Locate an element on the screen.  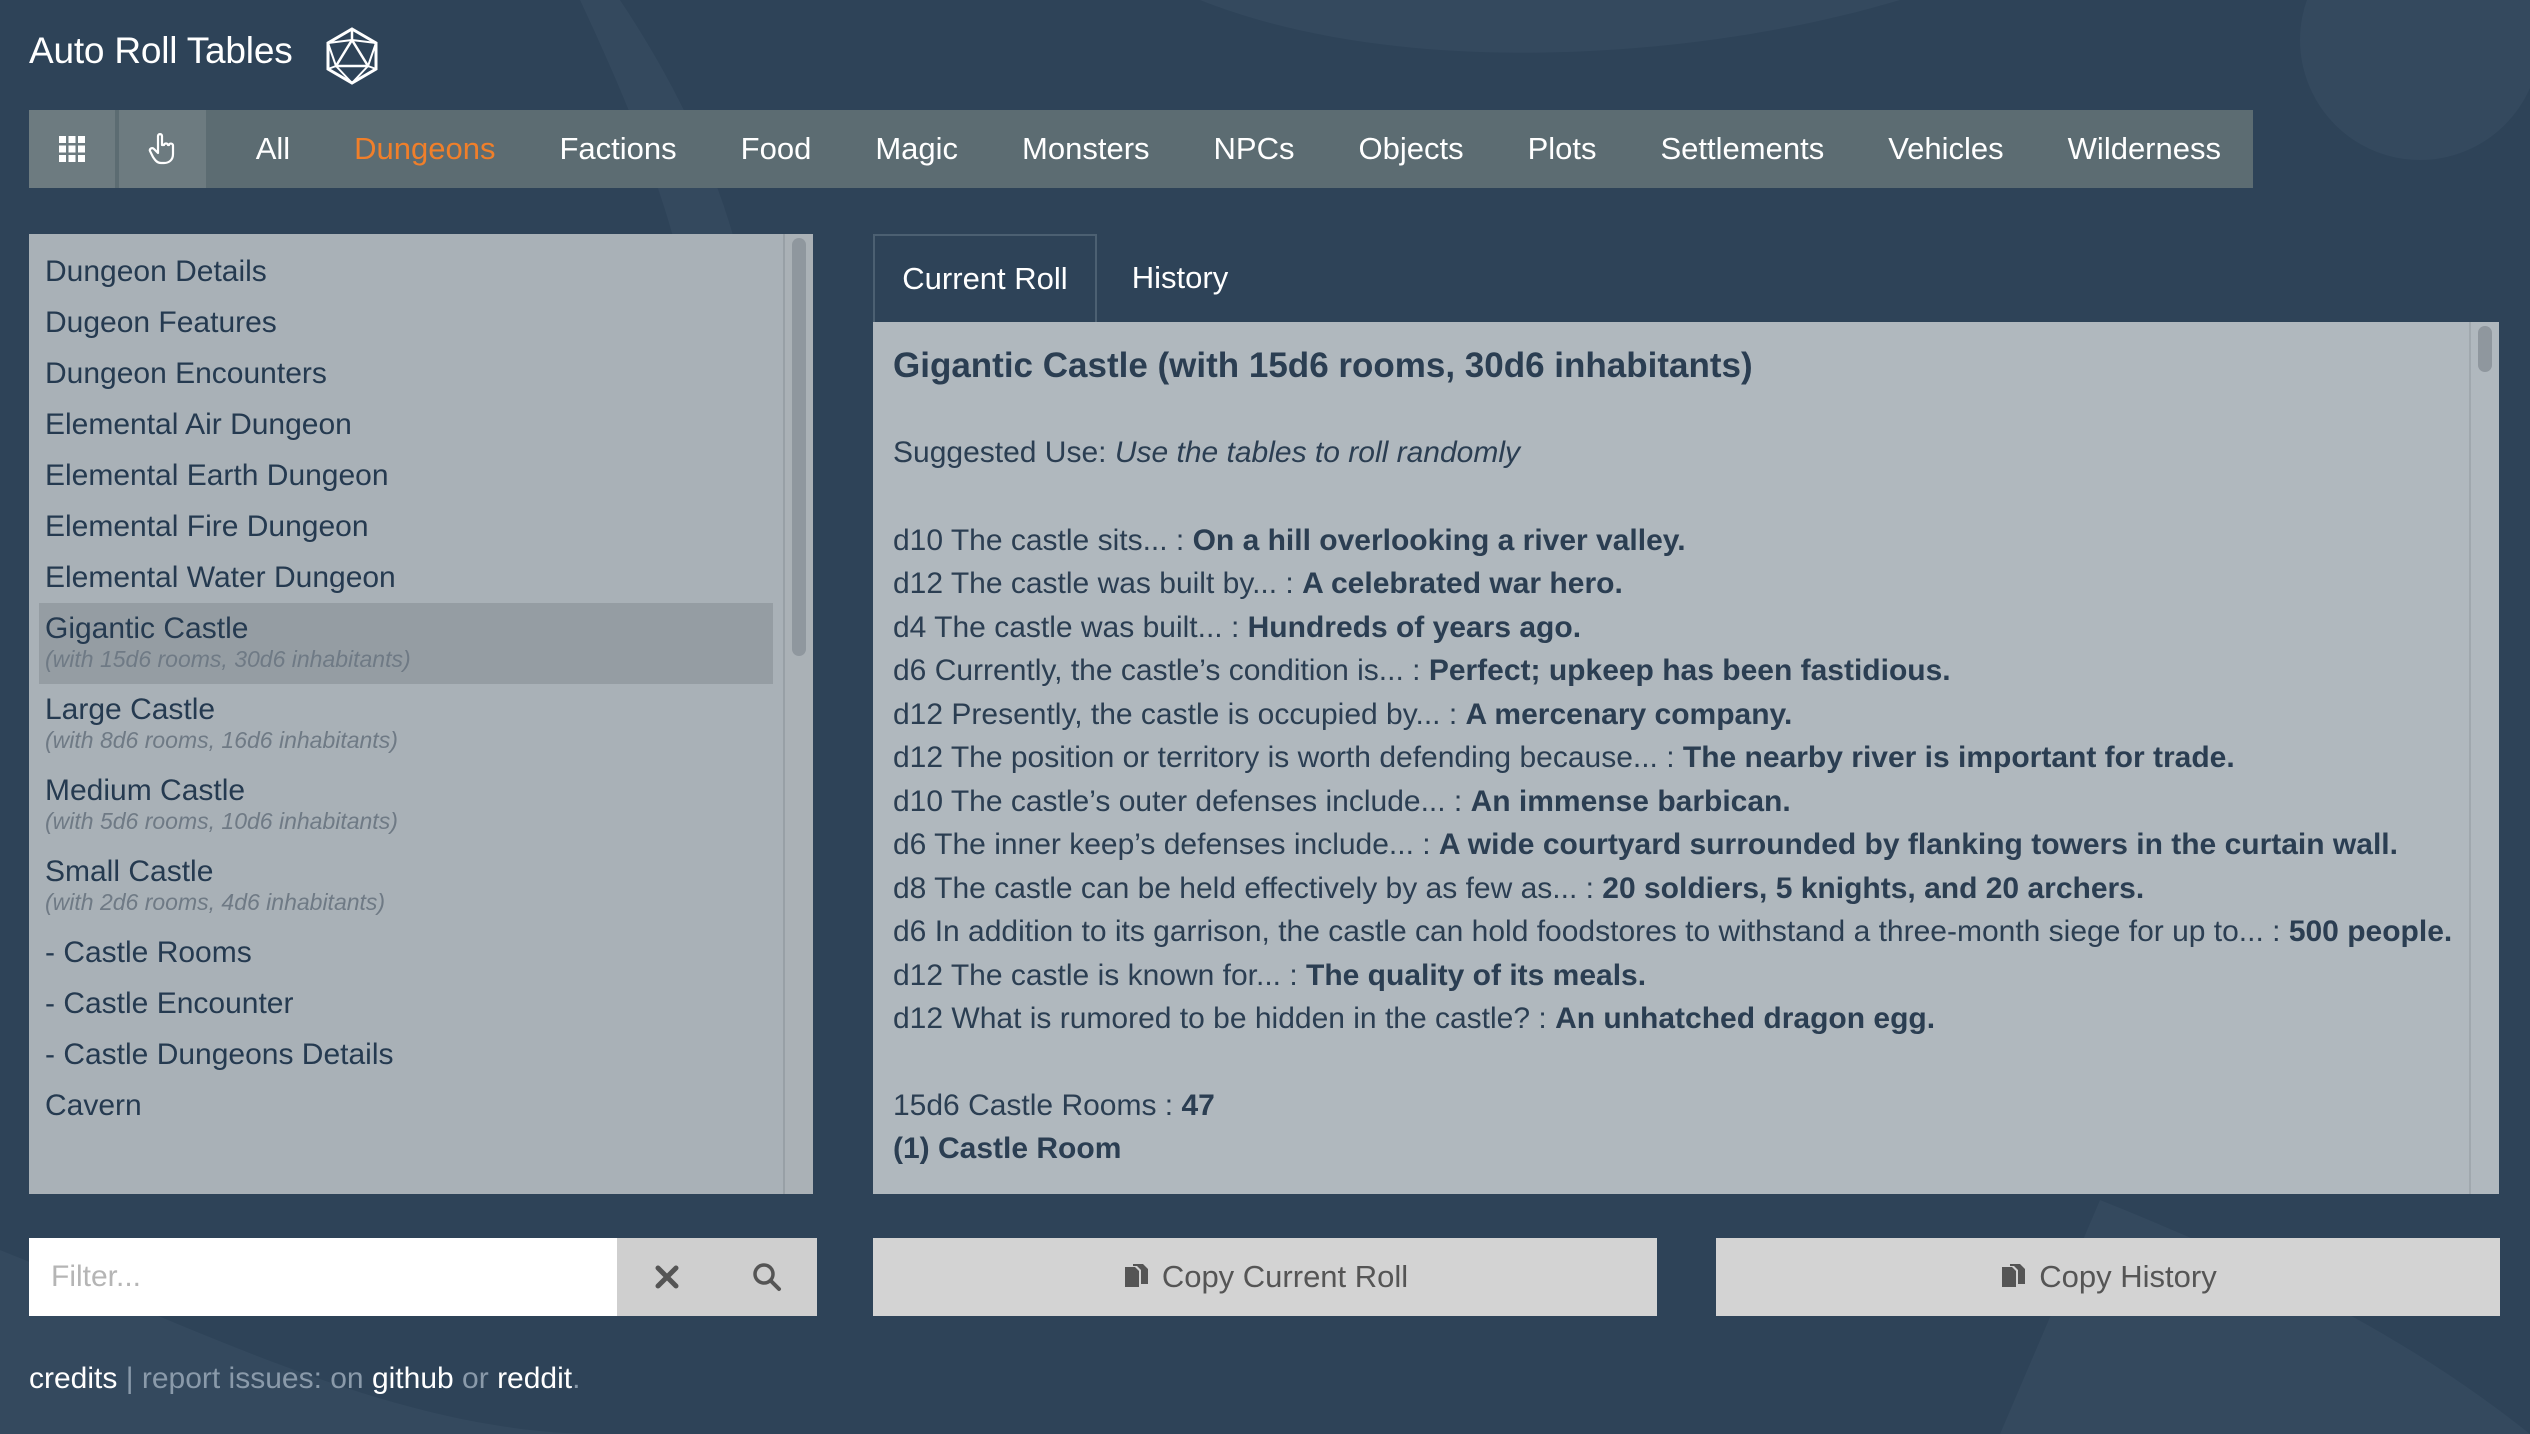
nav-item-dungeons: Dungeons is located at coordinates (424, 149).